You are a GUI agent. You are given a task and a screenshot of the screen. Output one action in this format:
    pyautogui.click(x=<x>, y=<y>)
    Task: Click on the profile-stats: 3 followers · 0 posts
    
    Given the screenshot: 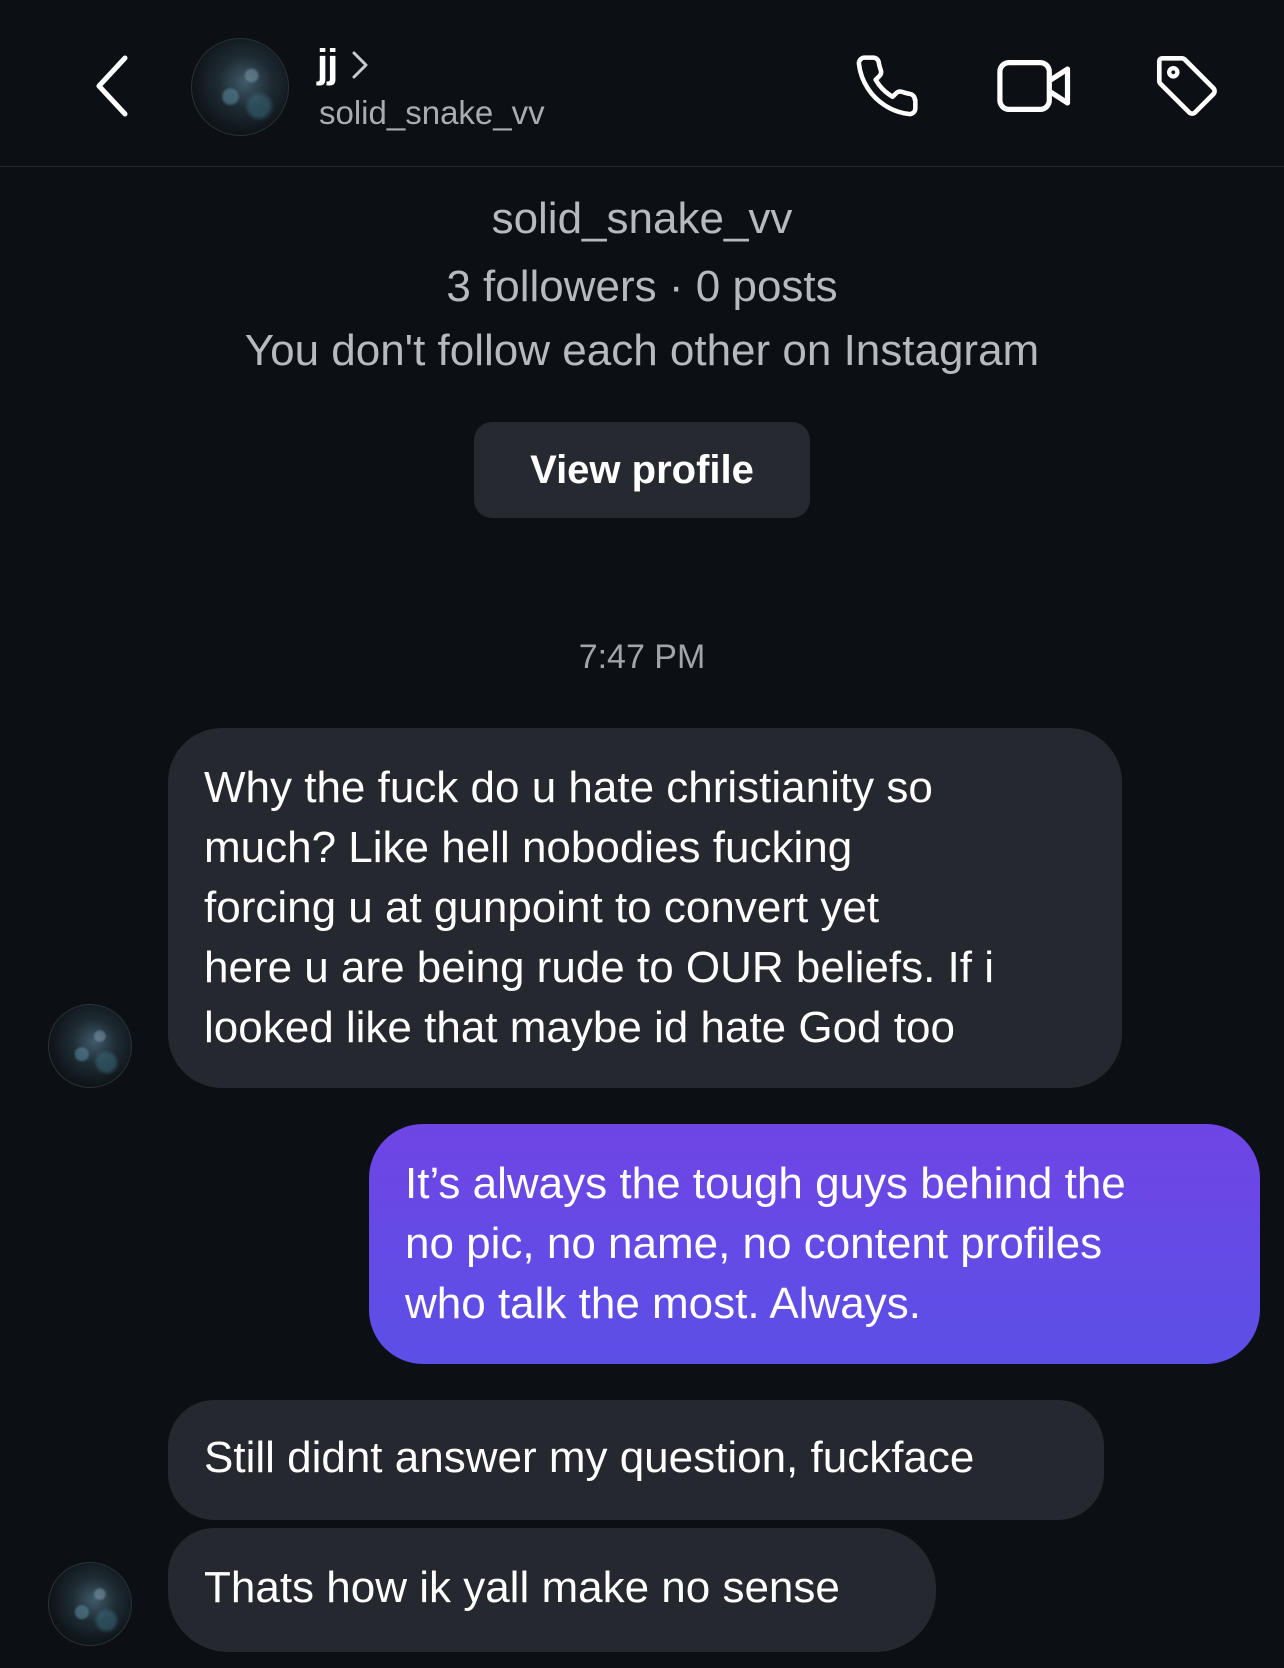 What is the action you would take?
    pyautogui.click(x=642, y=286)
    